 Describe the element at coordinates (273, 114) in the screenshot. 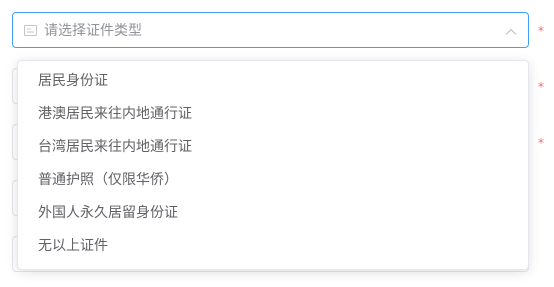

I see `option-hk-macau-permit: 港澳居民来往内地通行证` at that location.